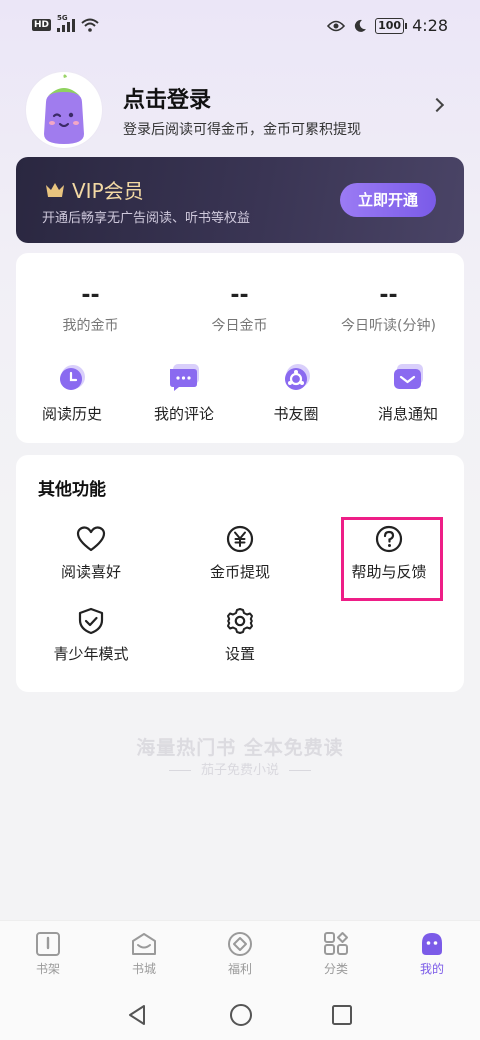 This screenshot has width=480, height=1040. Describe the element at coordinates (239, 572) in the screenshot. I see `function-label: 金币提现` at that location.